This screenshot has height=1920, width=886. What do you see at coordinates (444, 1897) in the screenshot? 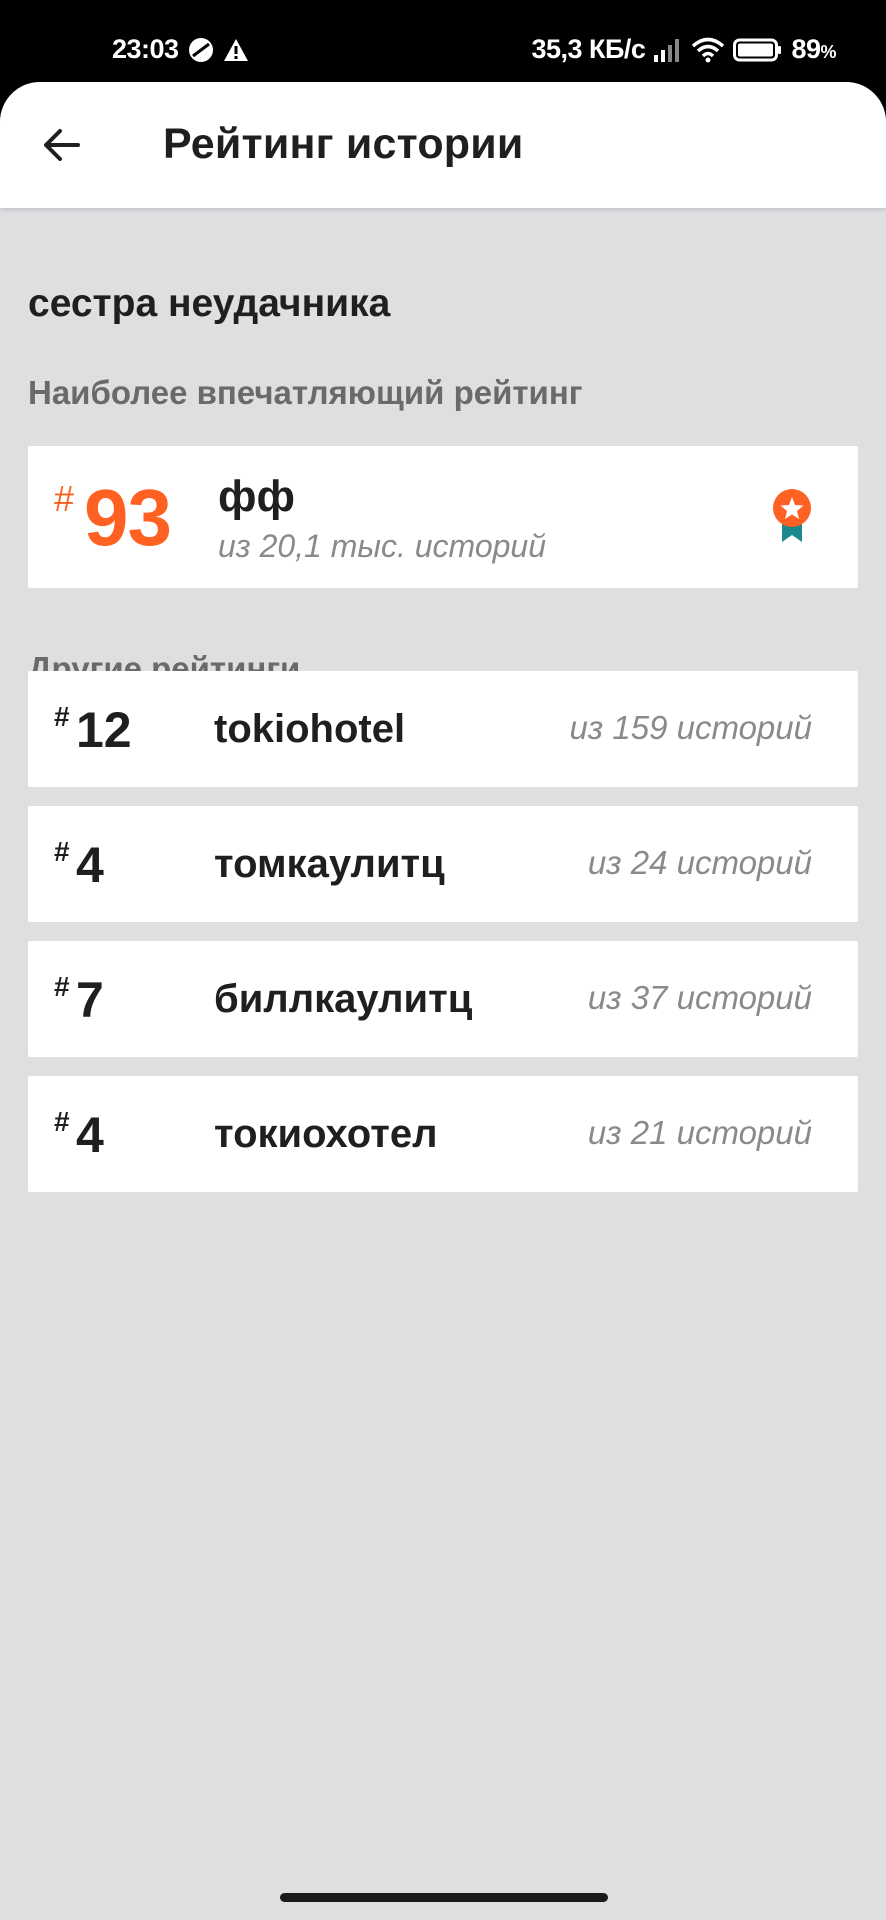
I see `home-indicator` at bounding box center [444, 1897].